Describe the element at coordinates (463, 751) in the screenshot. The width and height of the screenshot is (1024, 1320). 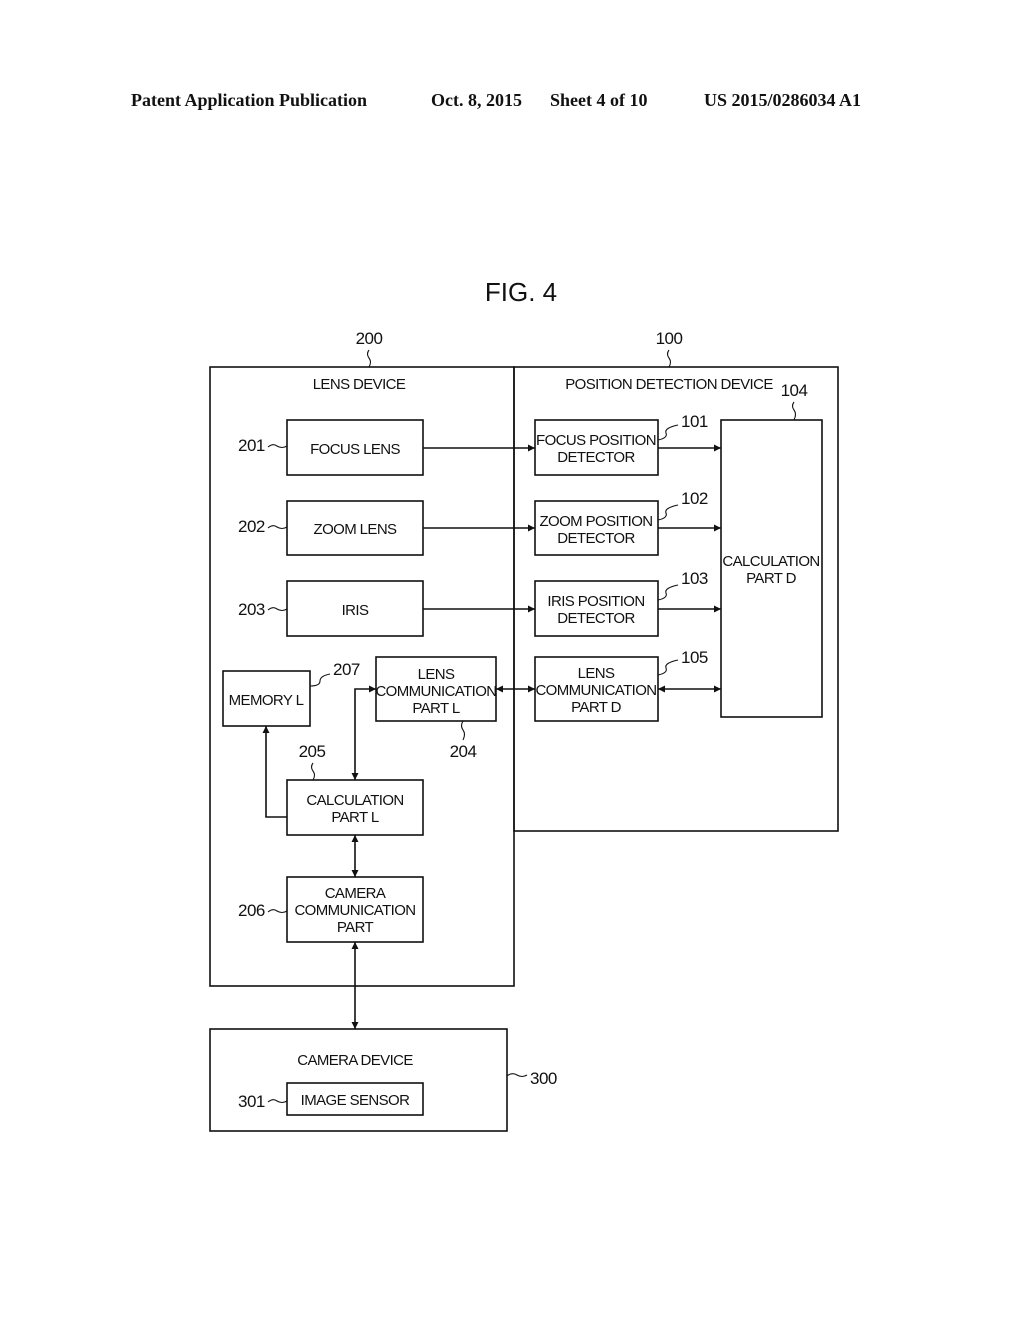
I see `ref-204: 204` at that location.